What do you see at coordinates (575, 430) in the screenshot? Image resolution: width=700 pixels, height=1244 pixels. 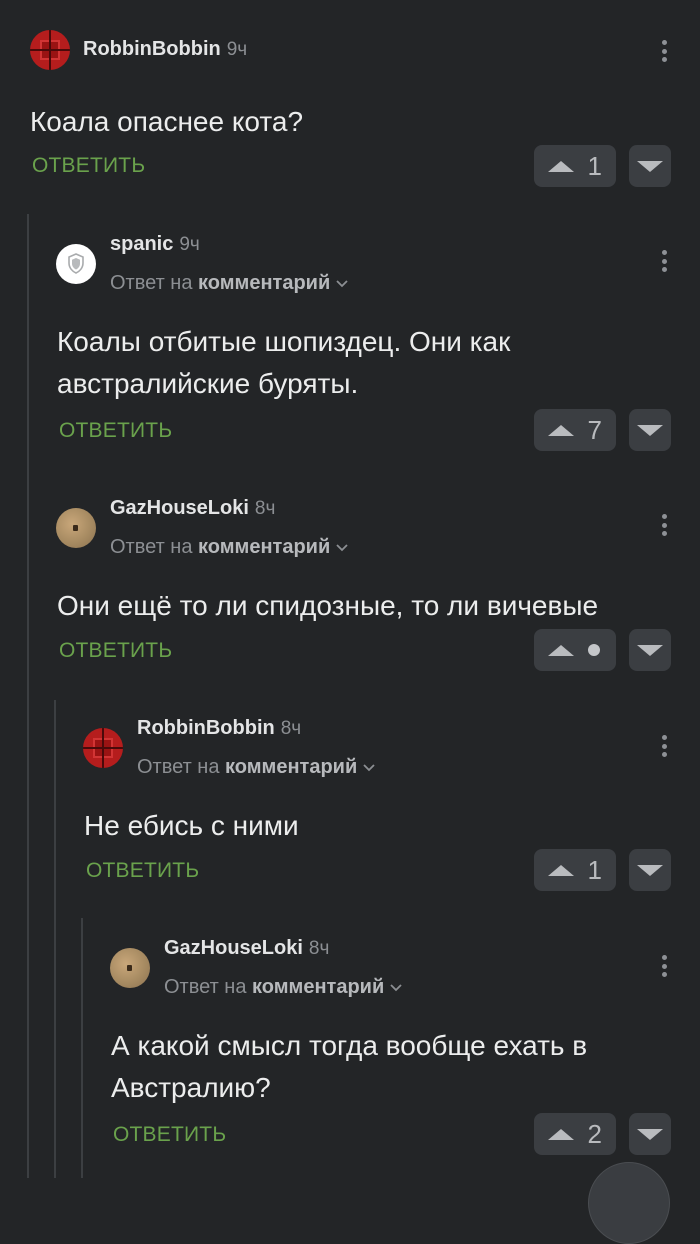 I see `upvote-button: 7` at bounding box center [575, 430].